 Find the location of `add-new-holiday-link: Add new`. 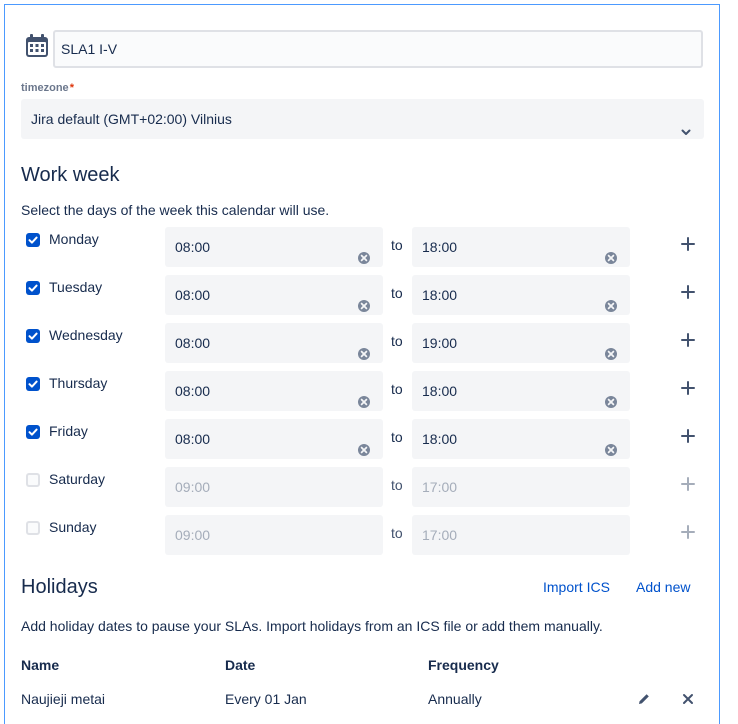

add-new-holiday-link: Add new is located at coordinates (663, 587).